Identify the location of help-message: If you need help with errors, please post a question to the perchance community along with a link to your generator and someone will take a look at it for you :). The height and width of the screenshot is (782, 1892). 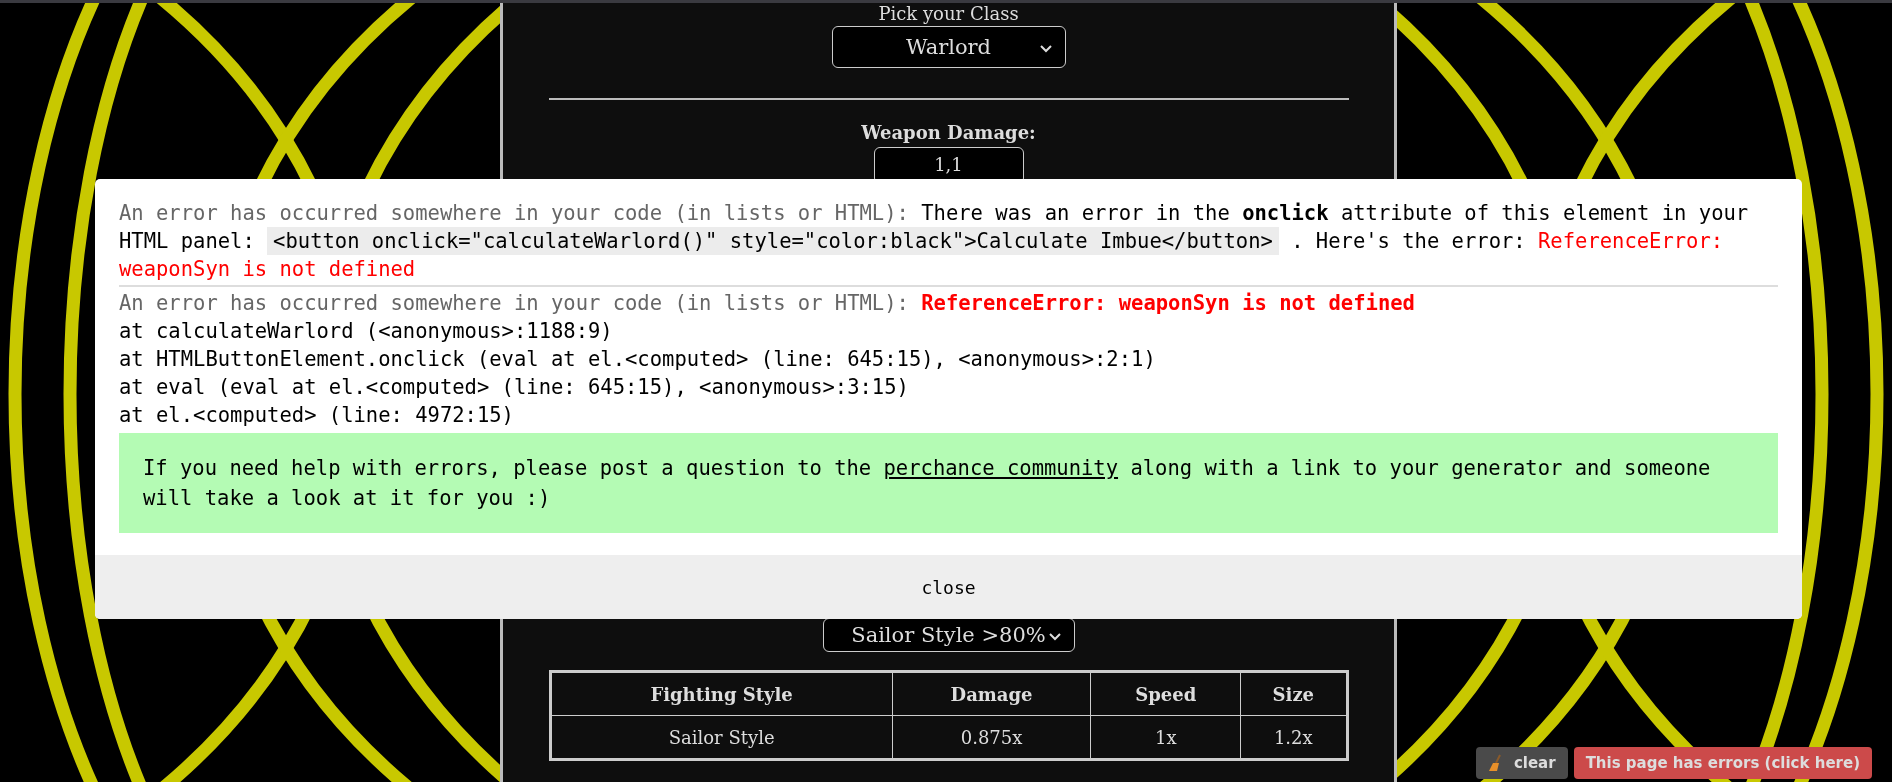
(948, 483).